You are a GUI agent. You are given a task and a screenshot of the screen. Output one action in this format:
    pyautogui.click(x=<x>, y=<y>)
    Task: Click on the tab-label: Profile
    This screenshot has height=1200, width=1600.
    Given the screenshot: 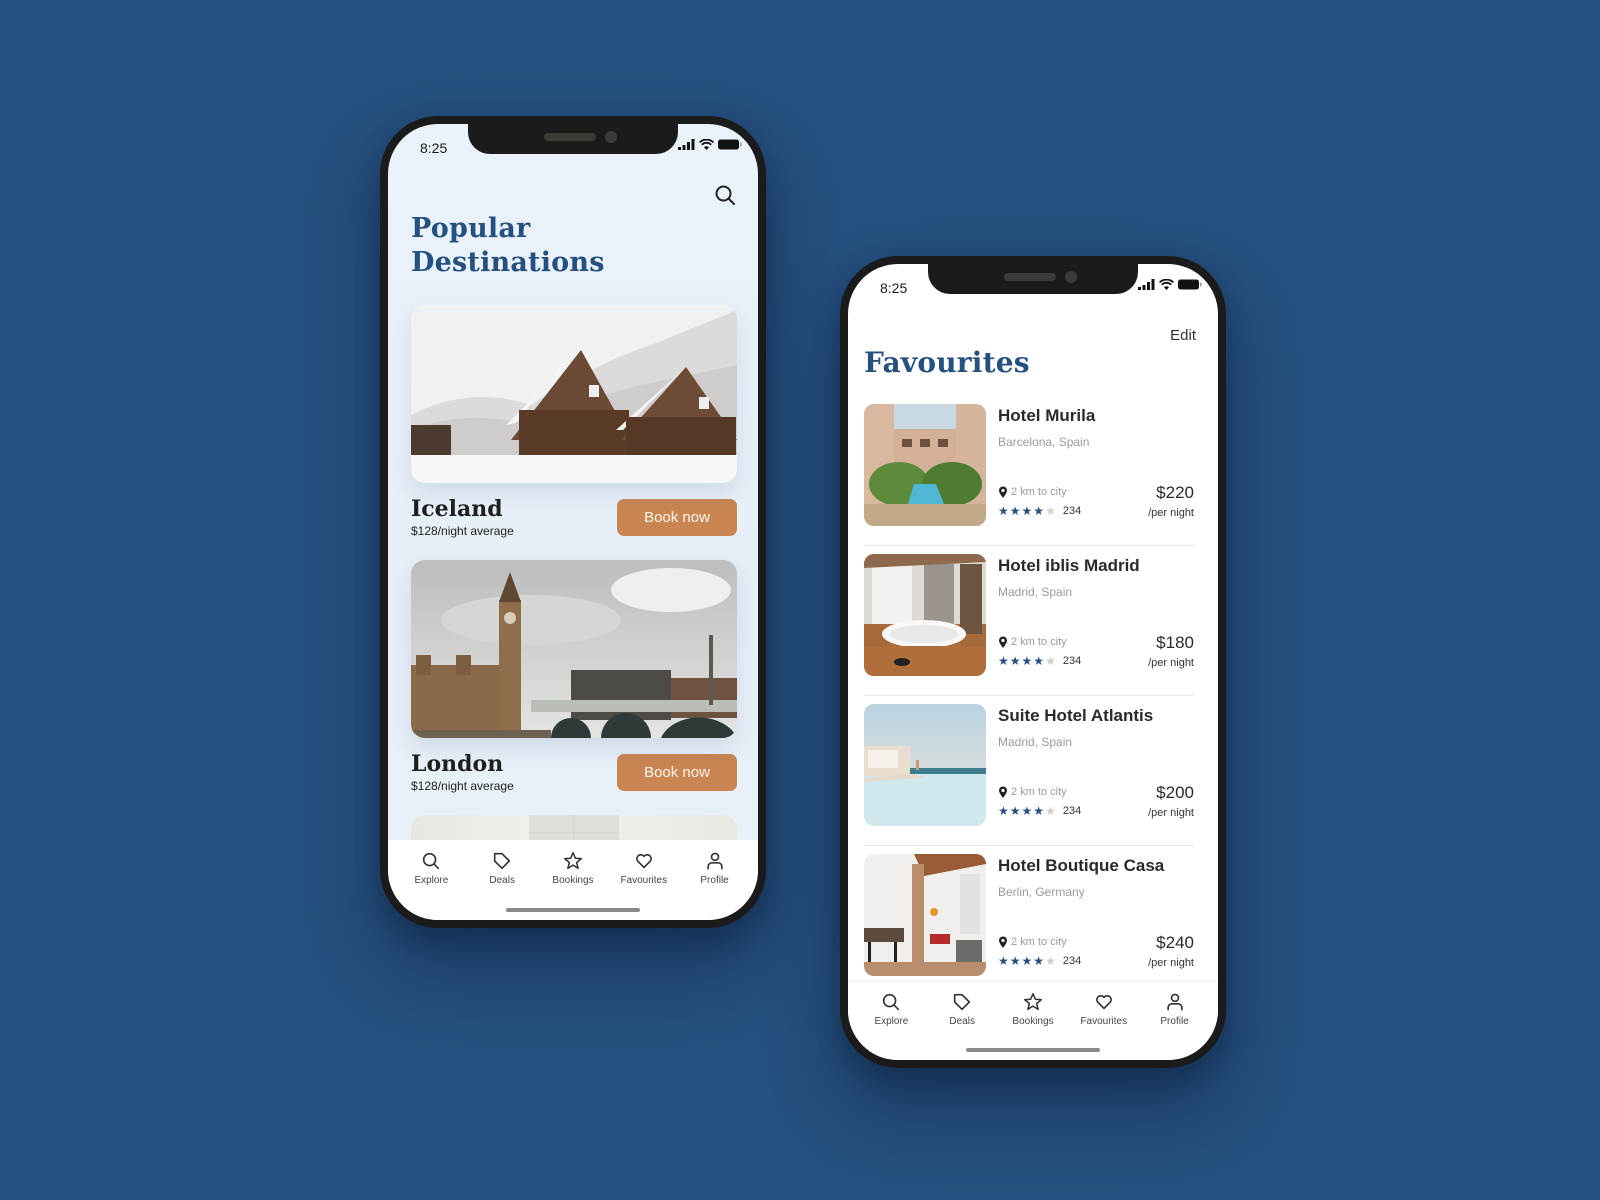 What is the action you would take?
    pyautogui.click(x=714, y=880)
    